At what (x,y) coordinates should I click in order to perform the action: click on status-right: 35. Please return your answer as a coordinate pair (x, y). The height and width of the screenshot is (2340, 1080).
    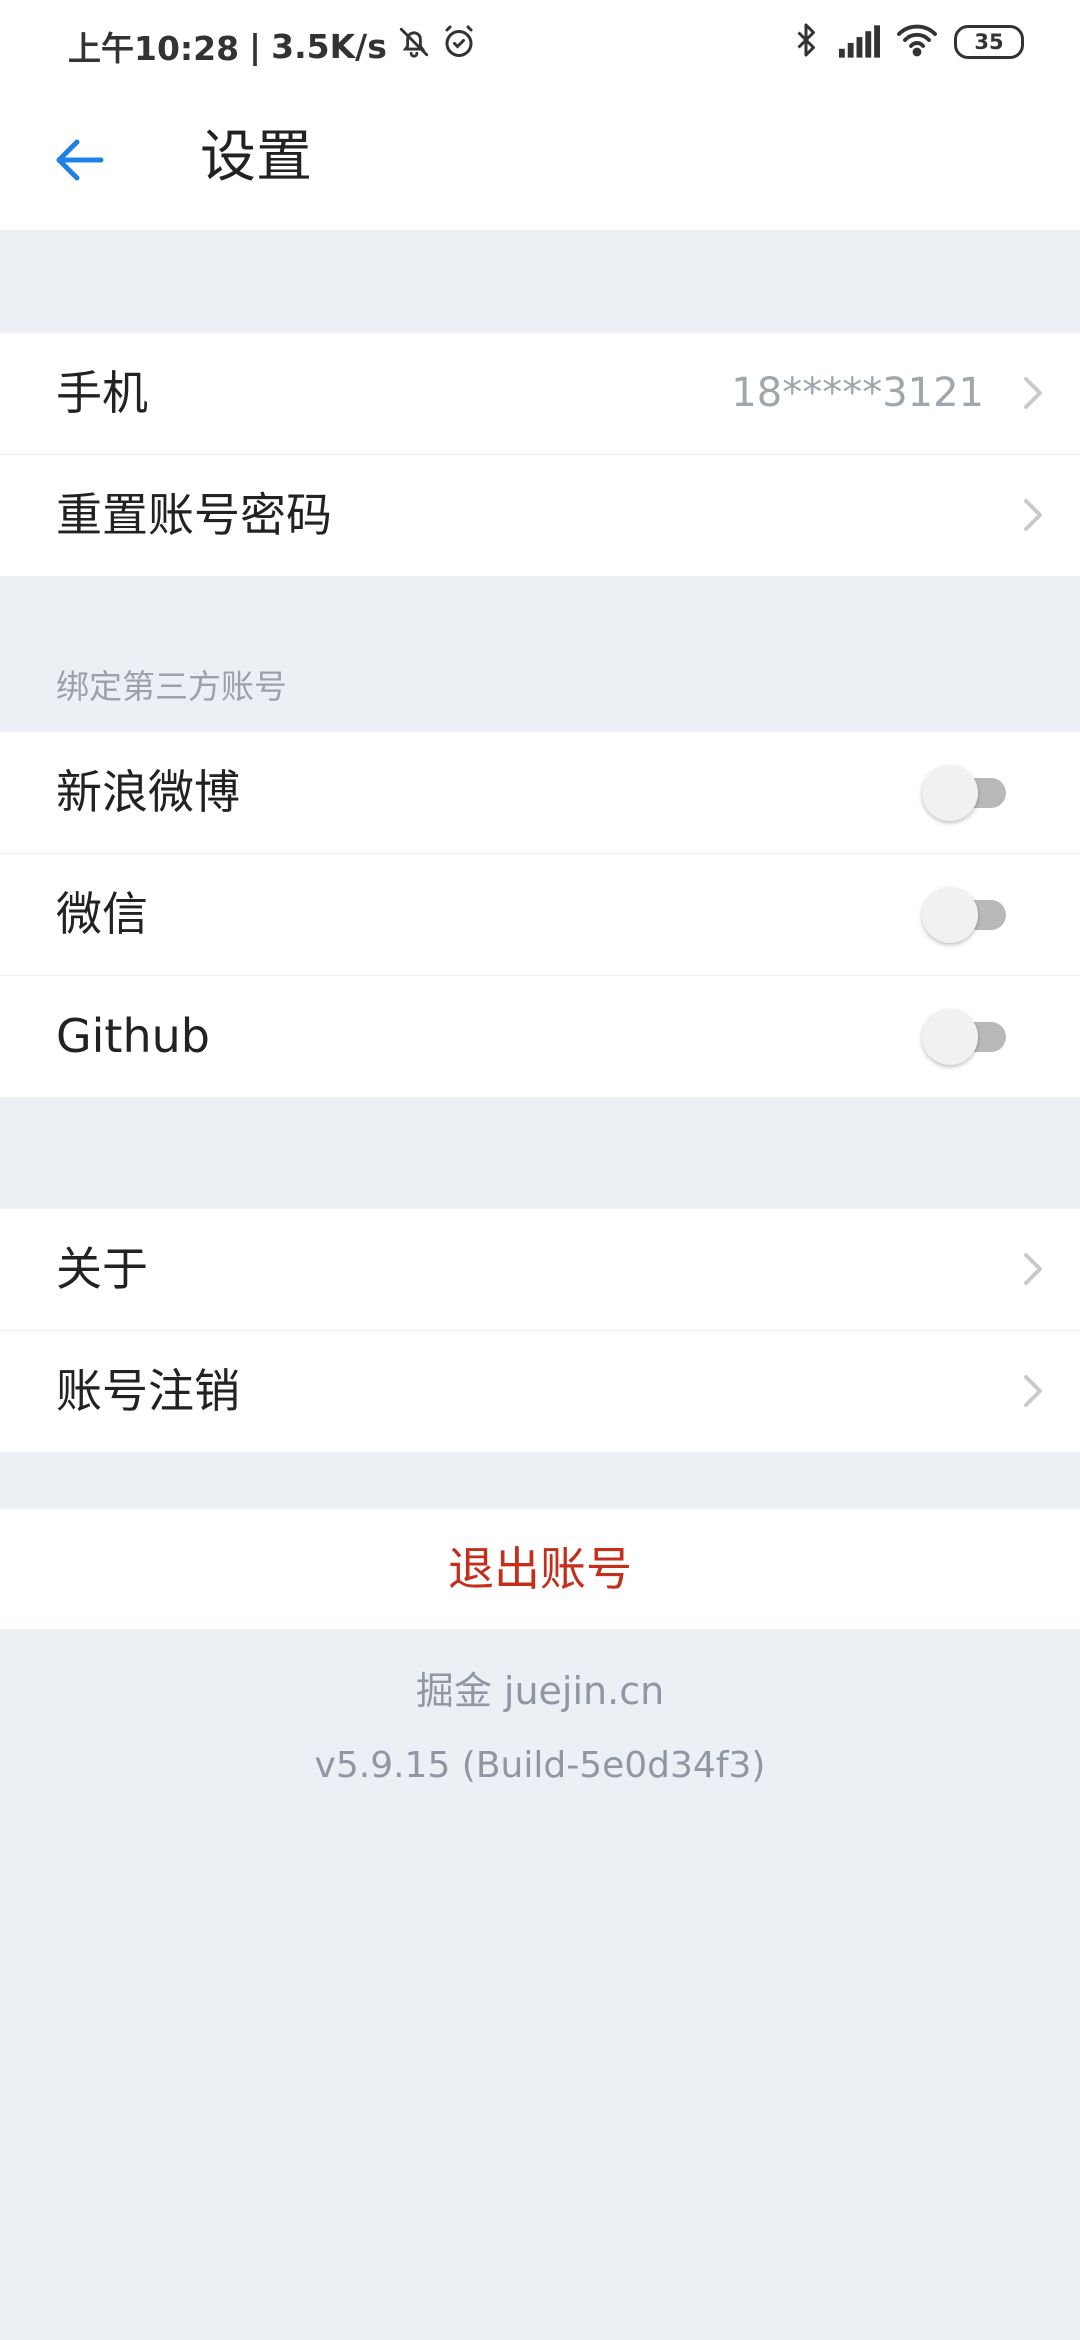
    Looking at the image, I should click on (908, 42).